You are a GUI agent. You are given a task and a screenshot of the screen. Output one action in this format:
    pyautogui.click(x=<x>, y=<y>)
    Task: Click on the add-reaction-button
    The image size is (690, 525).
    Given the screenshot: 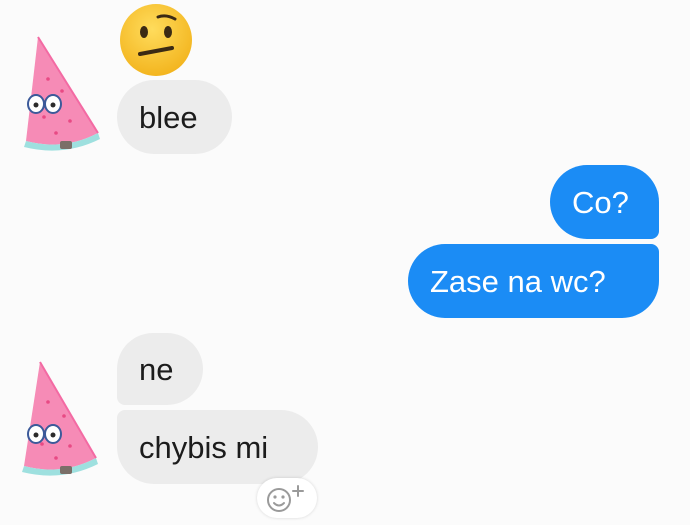 What is the action you would take?
    pyautogui.click(x=287, y=498)
    